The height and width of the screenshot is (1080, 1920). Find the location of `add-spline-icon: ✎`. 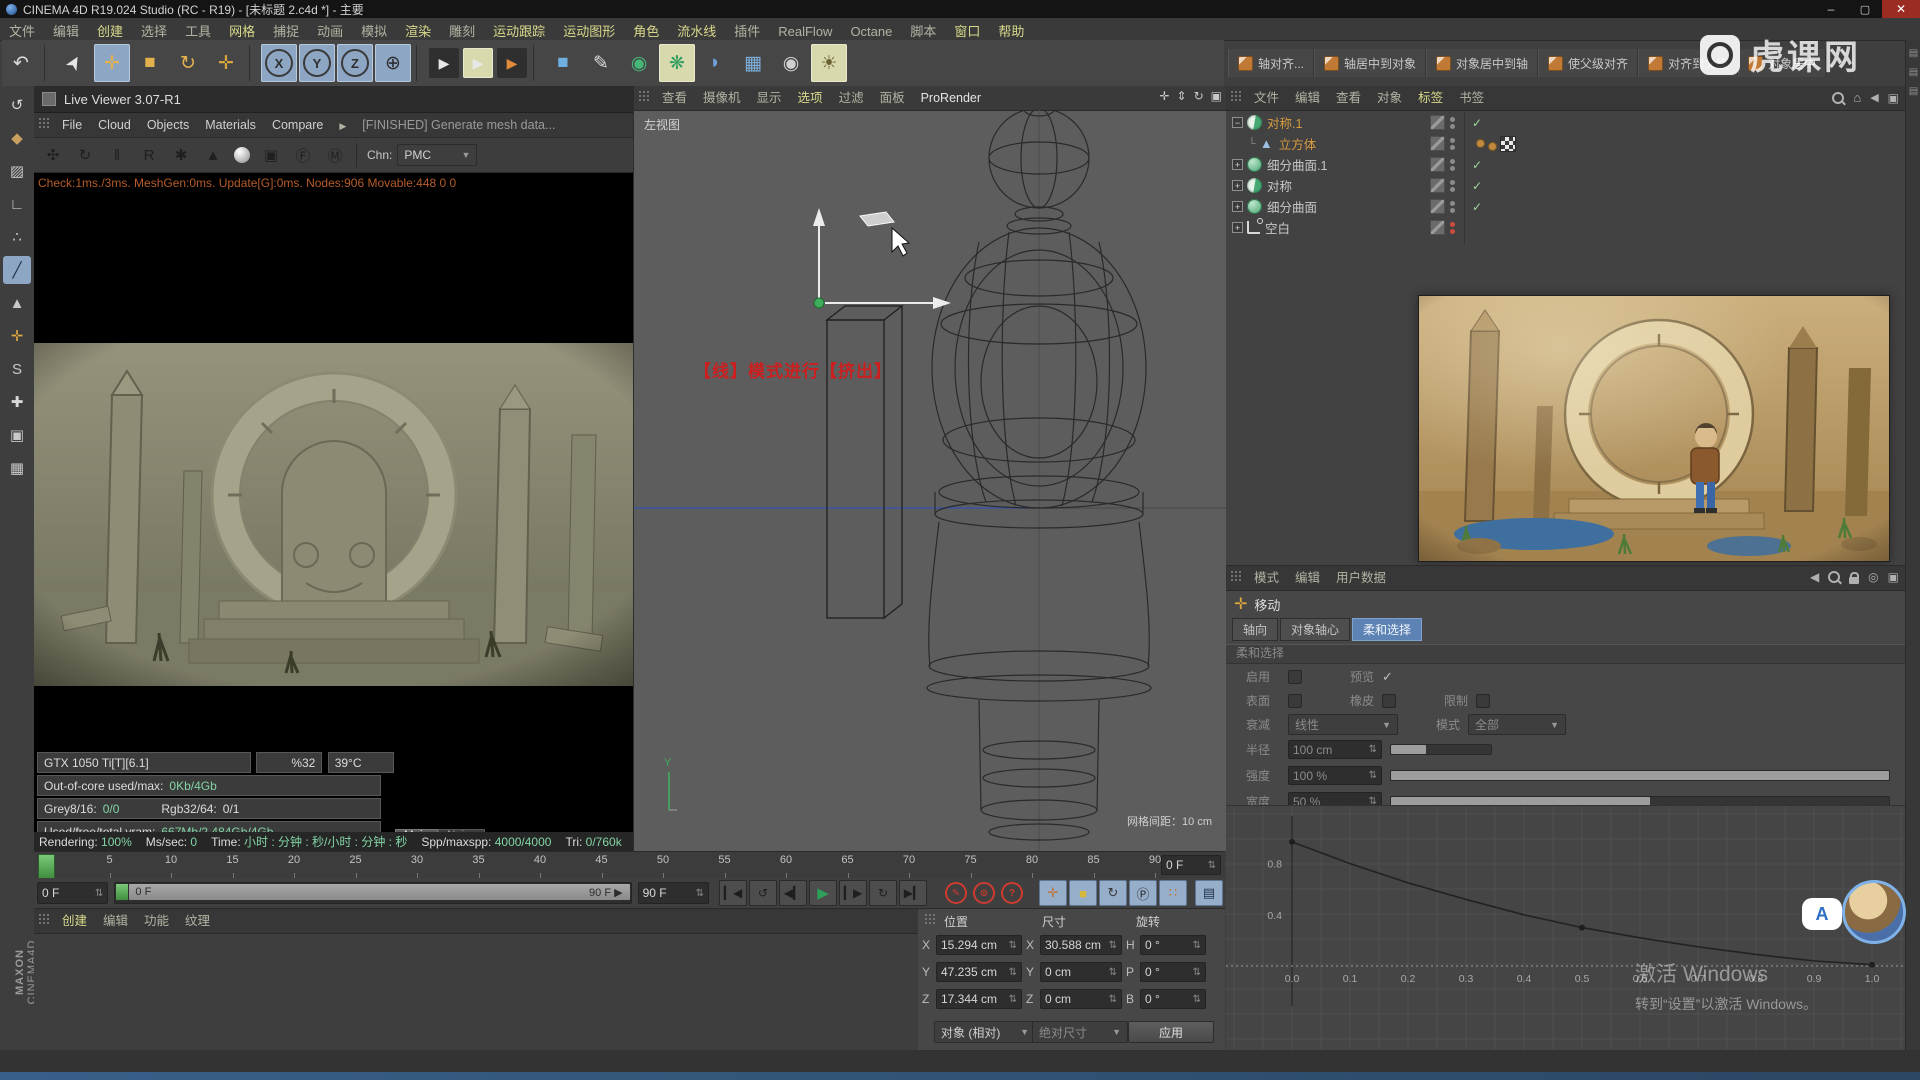

add-spline-icon: ✎ is located at coordinates (601, 63).